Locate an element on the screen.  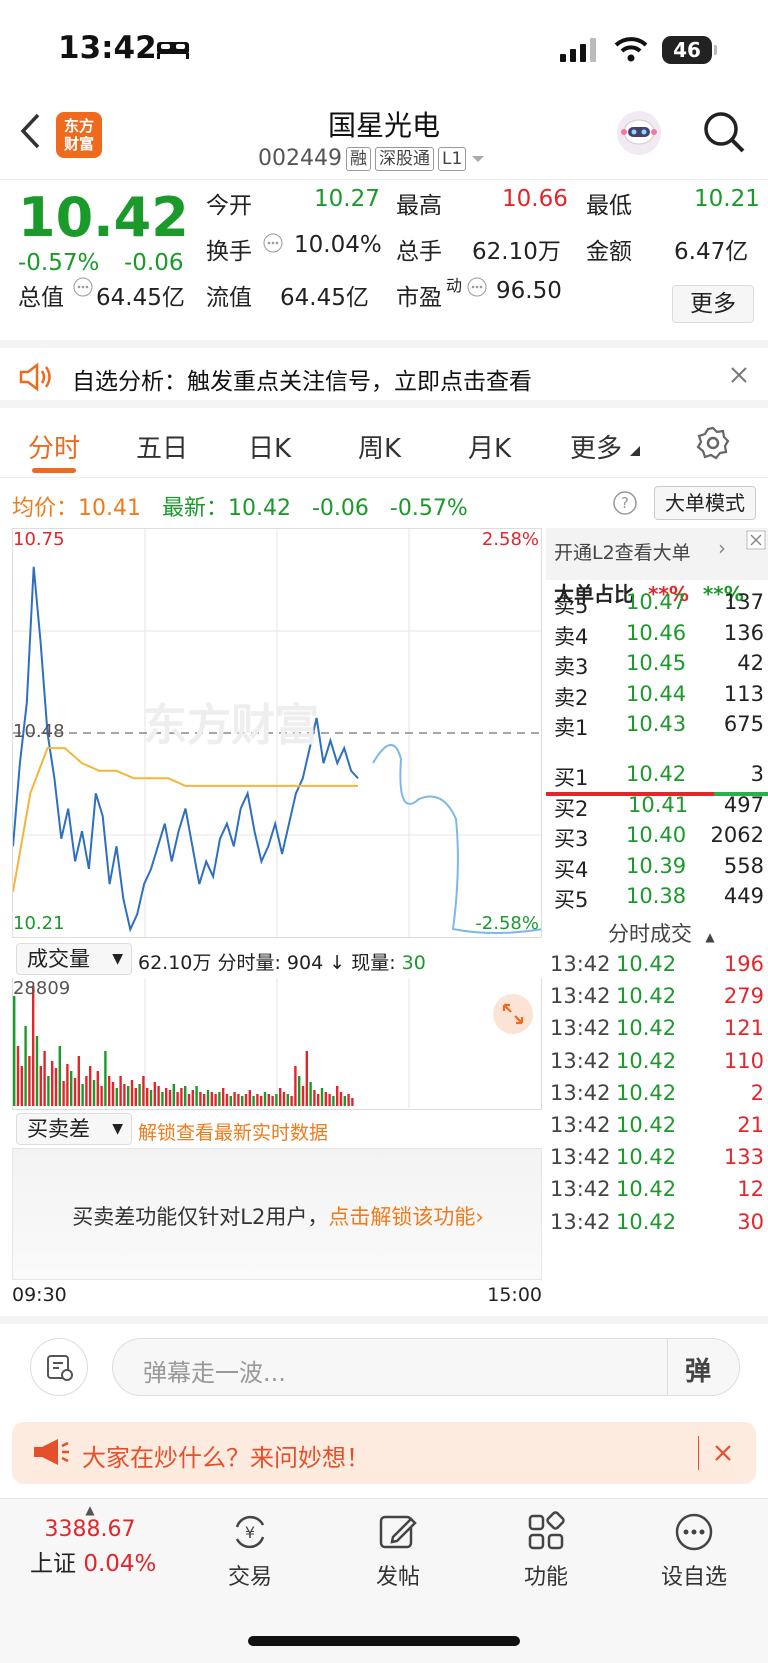
more-dots-icon is located at coordinates (694, 1532).